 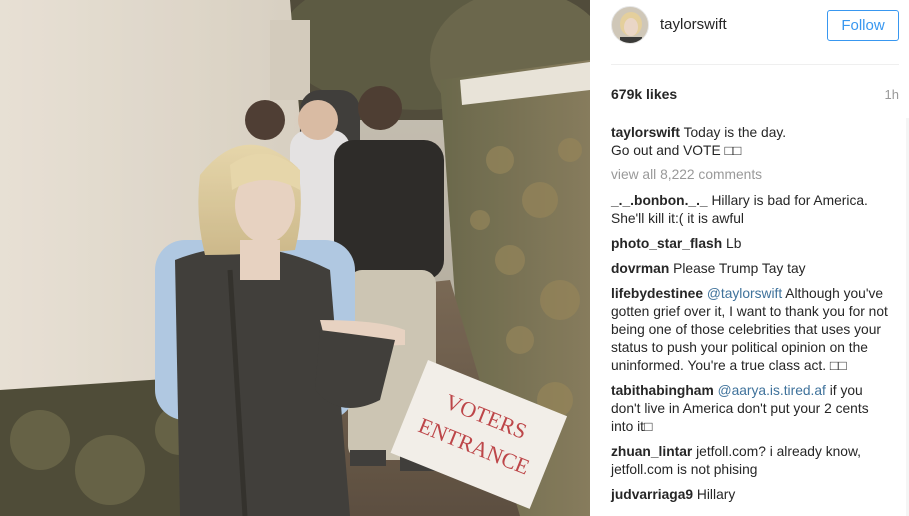 What do you see at coordinates (892, 94) in the screenshot?
I see `post-timestamp: 1h` at bounding box center [892, 94].